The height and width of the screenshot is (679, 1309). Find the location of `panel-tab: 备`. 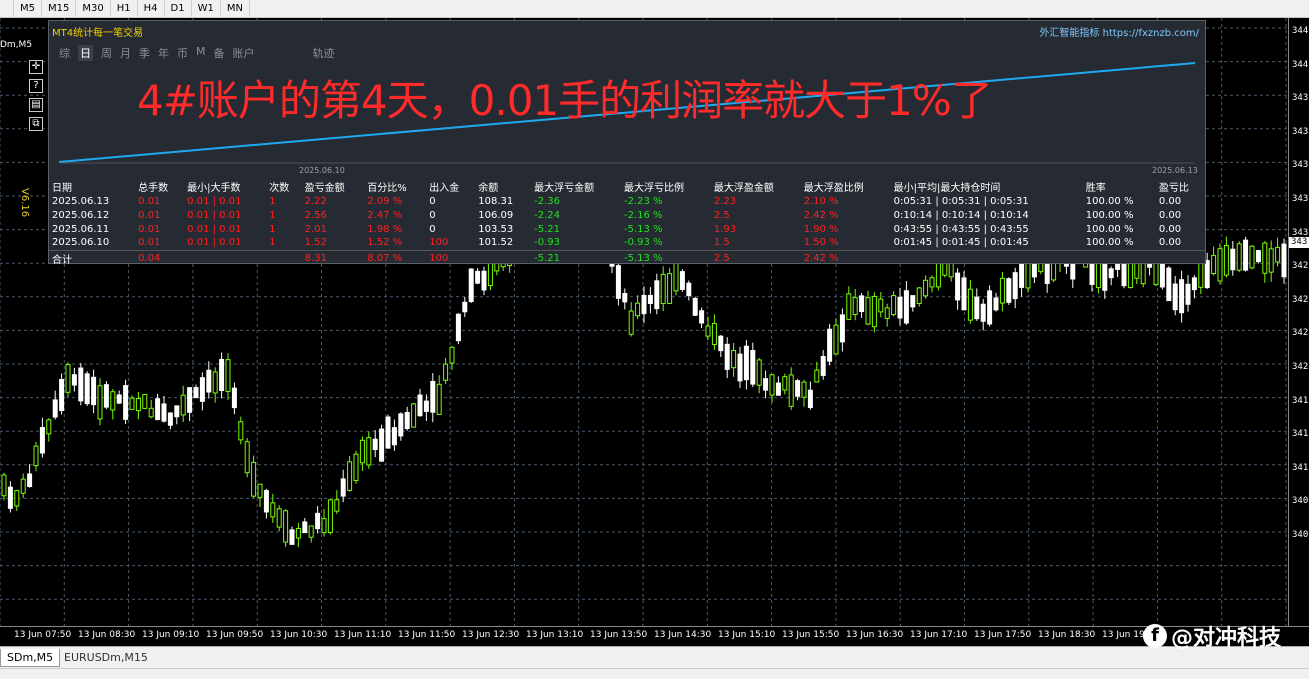

panel-tab: 备 is located at coordinates (219, 53).